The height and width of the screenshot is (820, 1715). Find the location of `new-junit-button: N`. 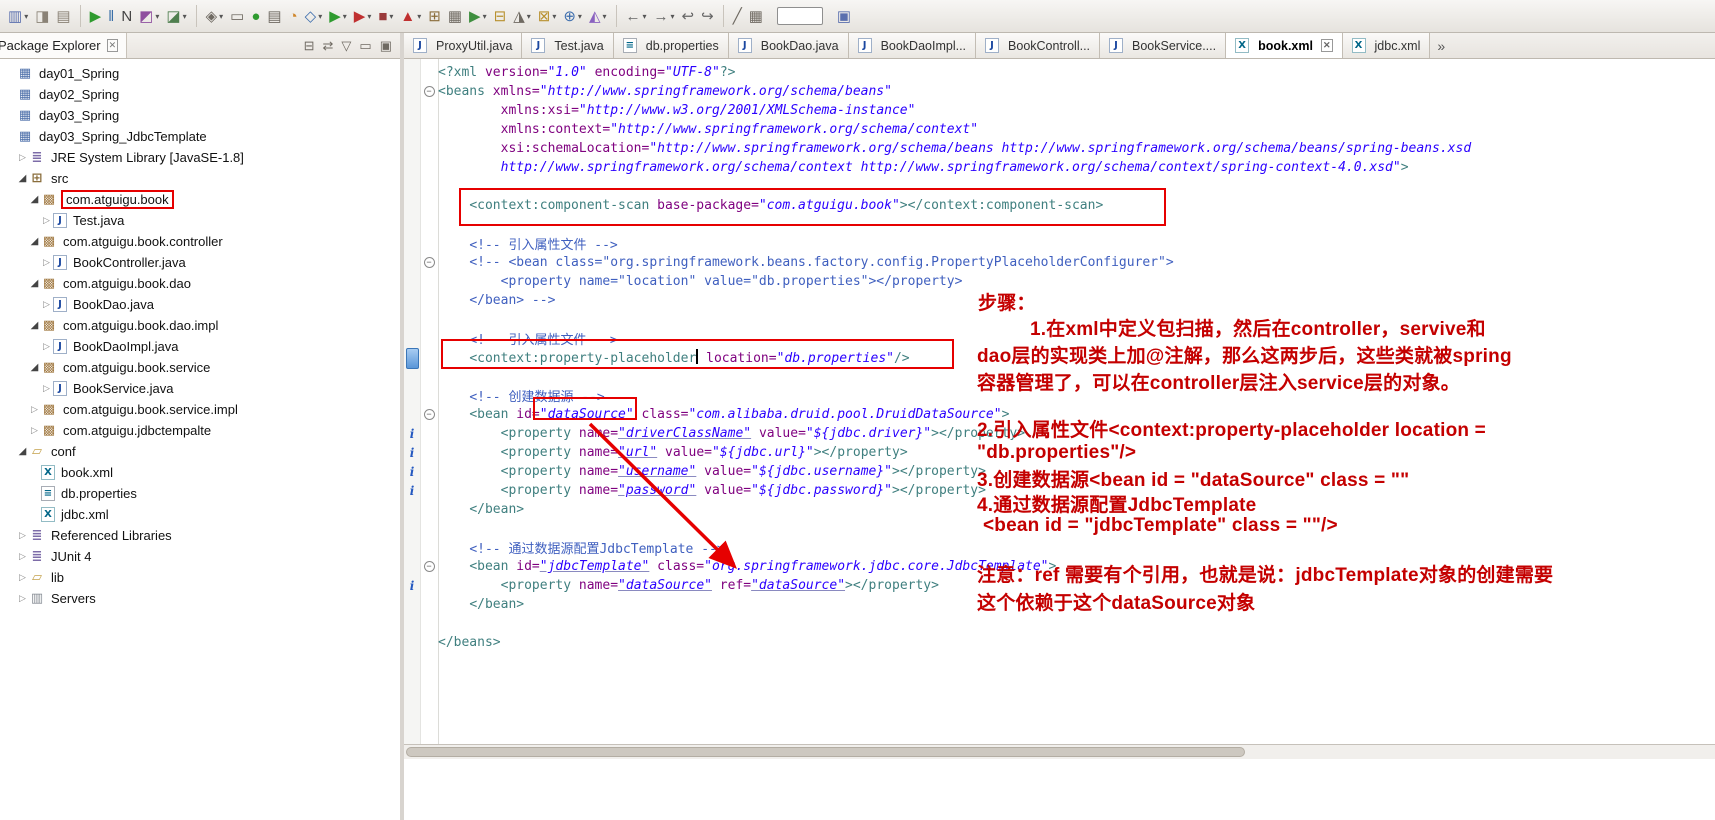

new-junit-button: N is located at coordinates (126, 16).